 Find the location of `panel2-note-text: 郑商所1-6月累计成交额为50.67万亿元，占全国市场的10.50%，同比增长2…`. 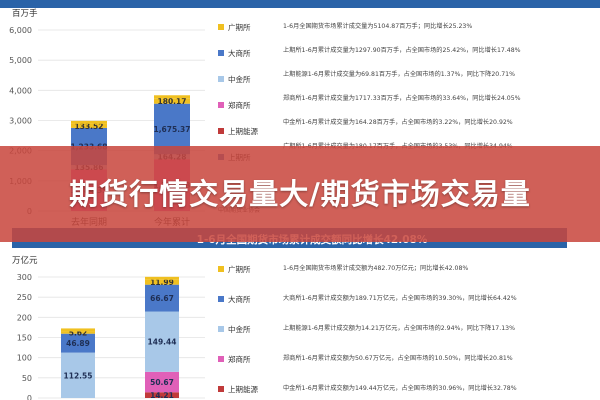

panel2-note-text: 郑商所1-6月累计成交额为50.67万亿元，占全国市场的10.50%，同比增长2… is located at coordinates (398, 358).